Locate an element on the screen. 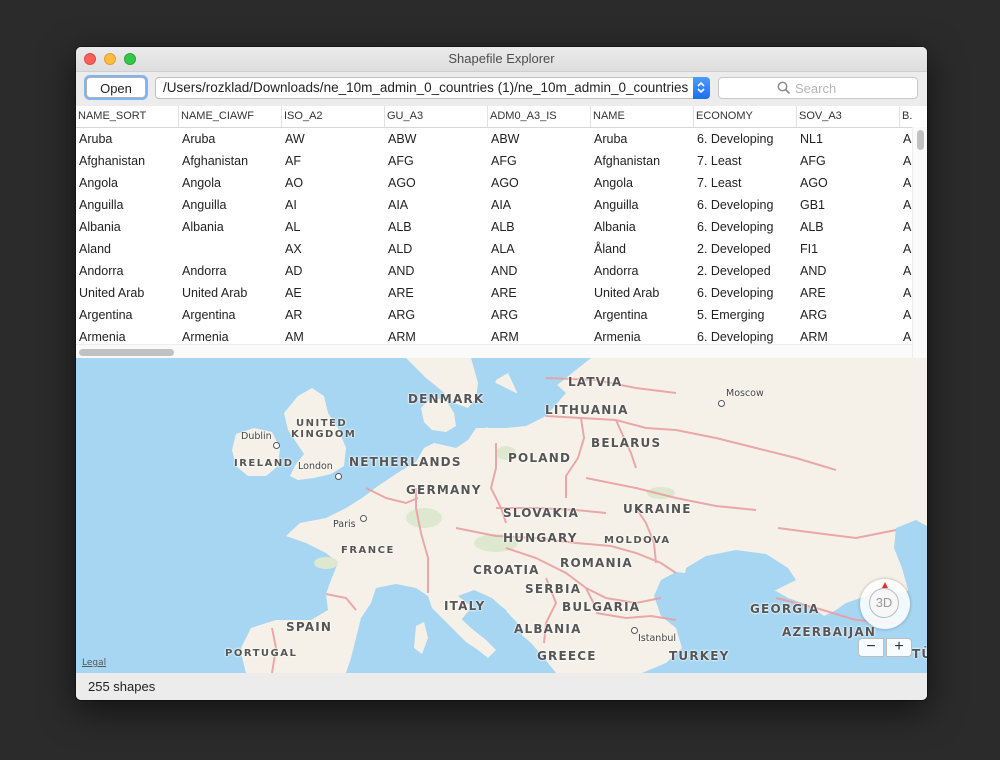 Image resolution: width=1000 pixels, height=760 pixels. column-header: NAME_CIAWF is located at coordinates (230, 116).